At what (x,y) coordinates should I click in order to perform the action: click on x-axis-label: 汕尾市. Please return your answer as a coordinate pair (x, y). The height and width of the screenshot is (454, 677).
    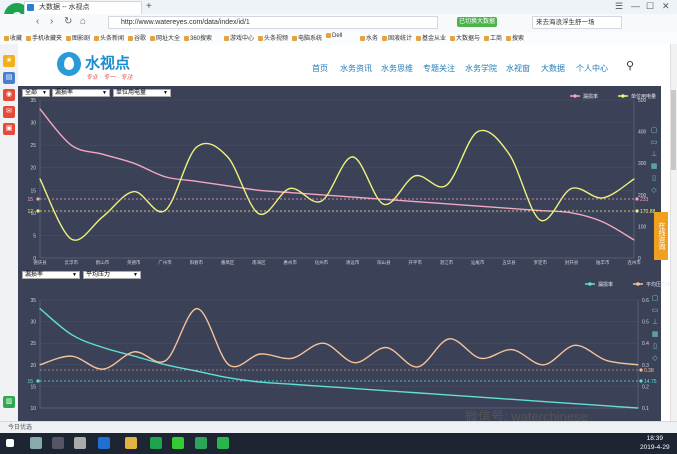
    Looking at the image, I should click on (478, 262).